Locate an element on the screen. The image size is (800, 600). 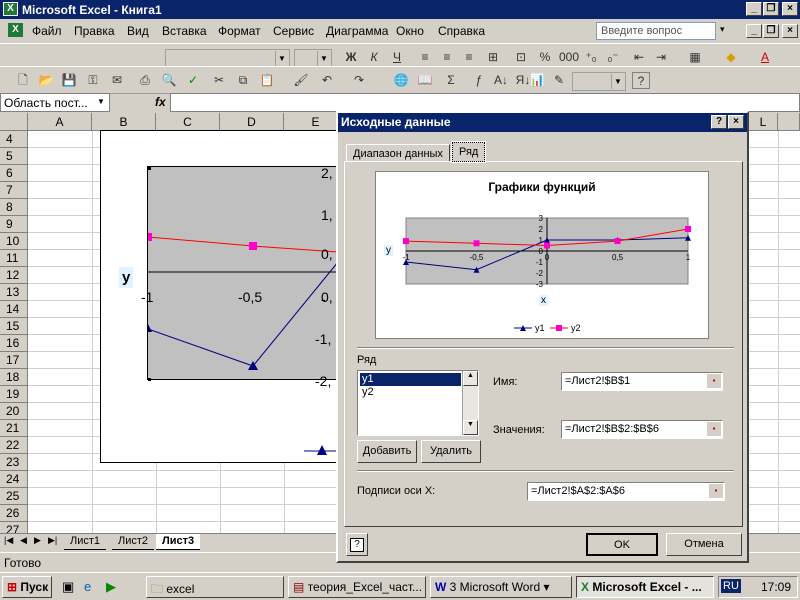
menu-file: Файл is located at coordinates (47, 31).